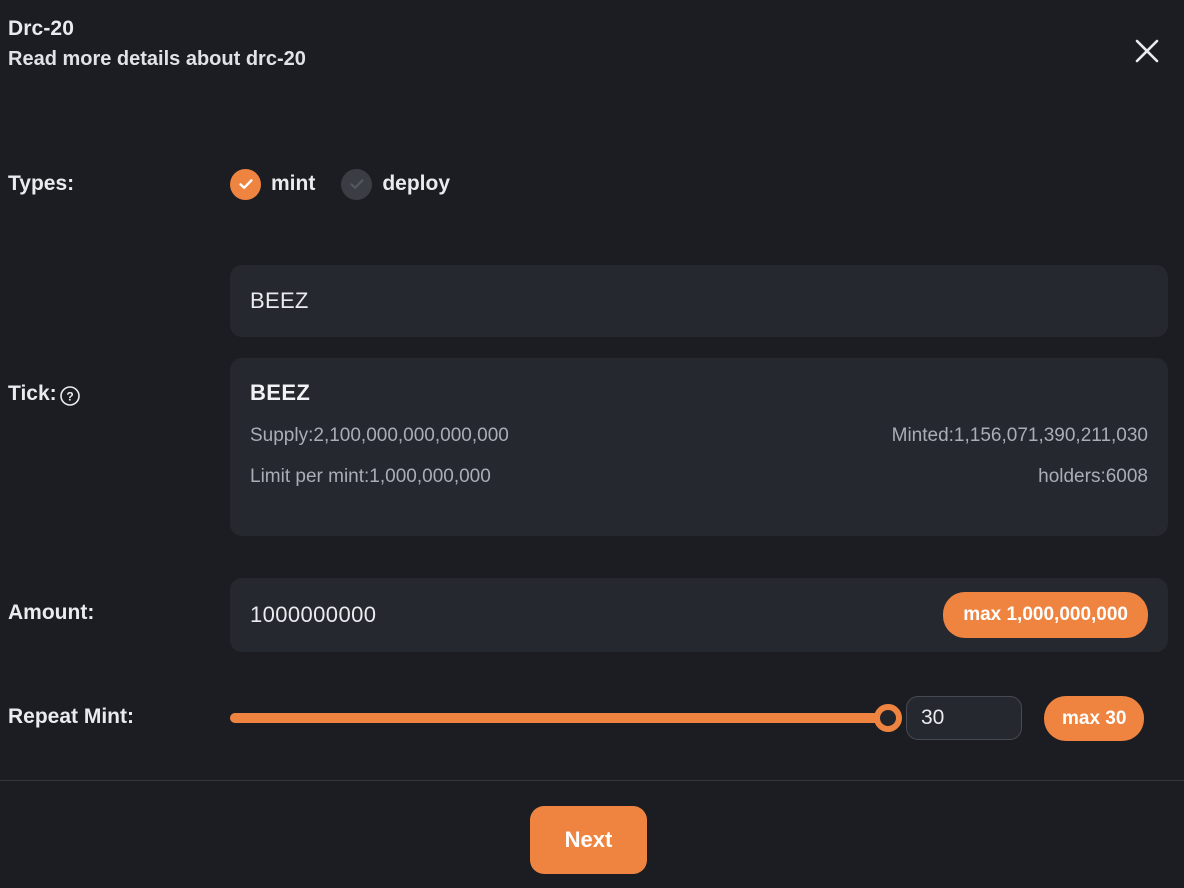 The width and height of the screenshot is (1184, 888). I want to click on types-label: Types:, so click(41, 183).